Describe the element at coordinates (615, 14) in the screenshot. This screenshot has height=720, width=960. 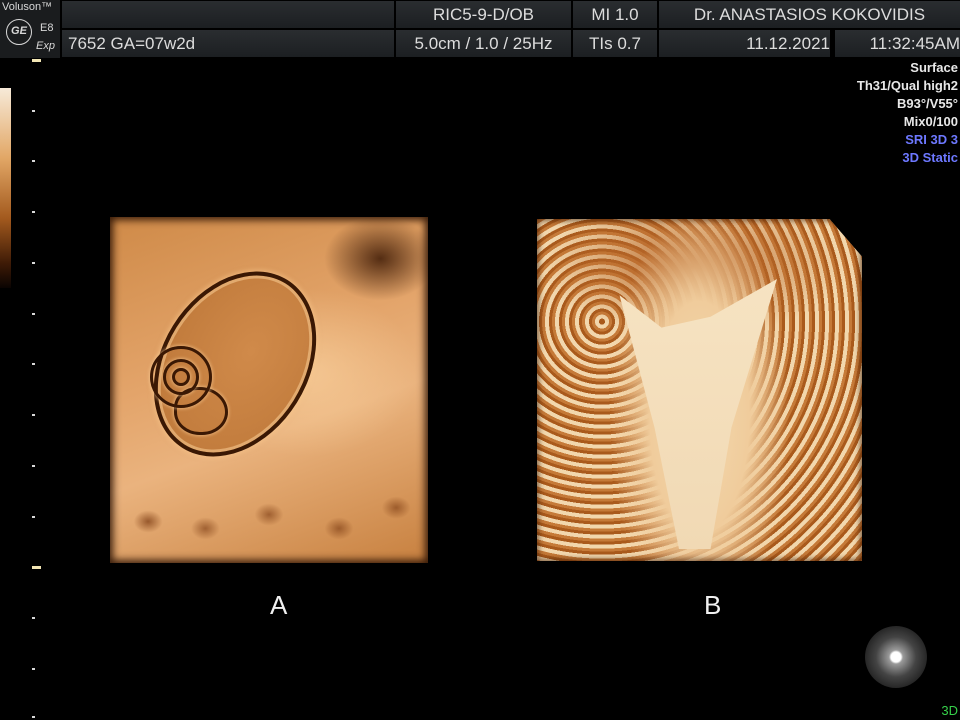
I see `mi-field: MI 1.0` at that location.